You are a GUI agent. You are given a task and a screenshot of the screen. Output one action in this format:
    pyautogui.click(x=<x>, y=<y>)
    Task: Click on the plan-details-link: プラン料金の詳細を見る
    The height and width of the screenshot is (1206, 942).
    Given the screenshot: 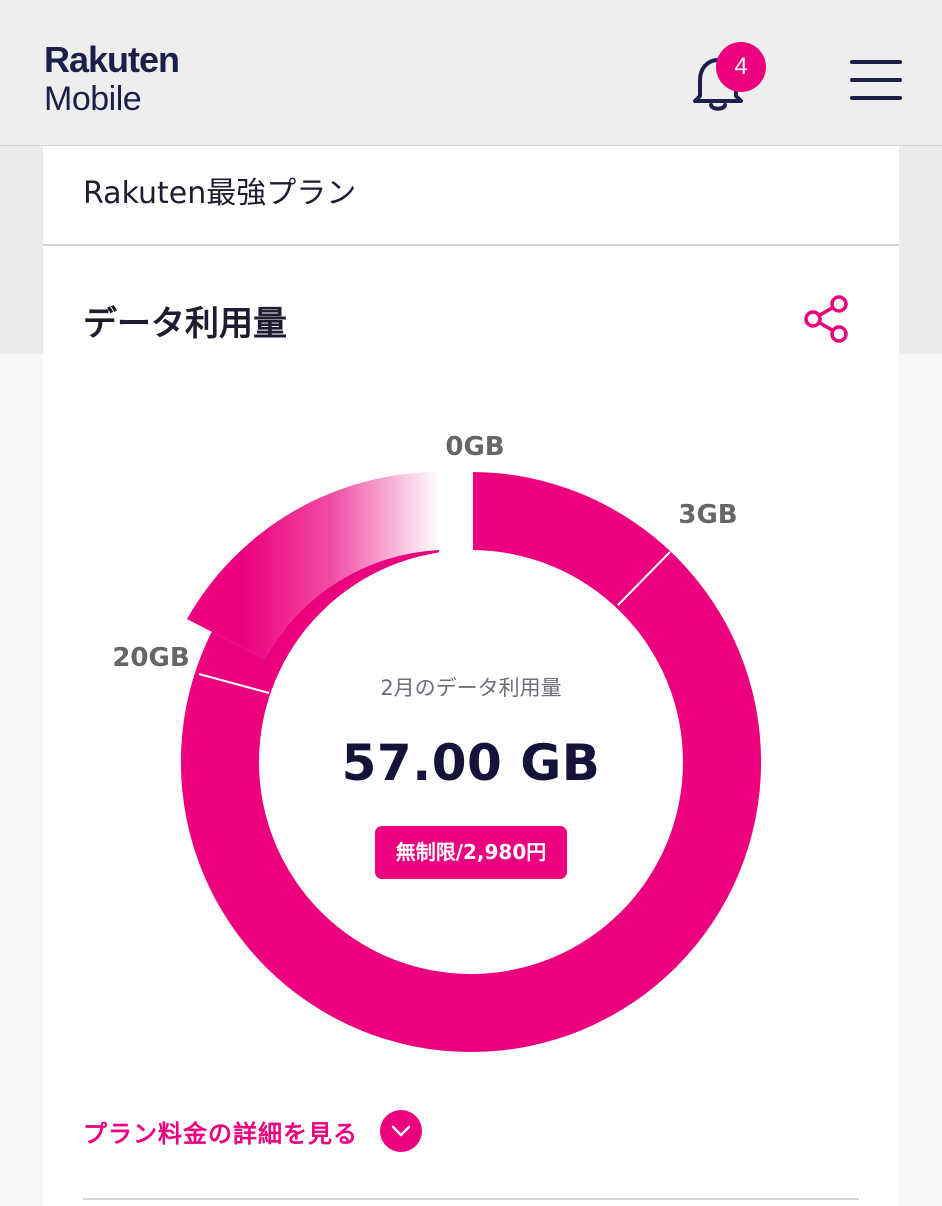 What is the action you would take?
    pyautogui.click(x=220, y=1131)
    